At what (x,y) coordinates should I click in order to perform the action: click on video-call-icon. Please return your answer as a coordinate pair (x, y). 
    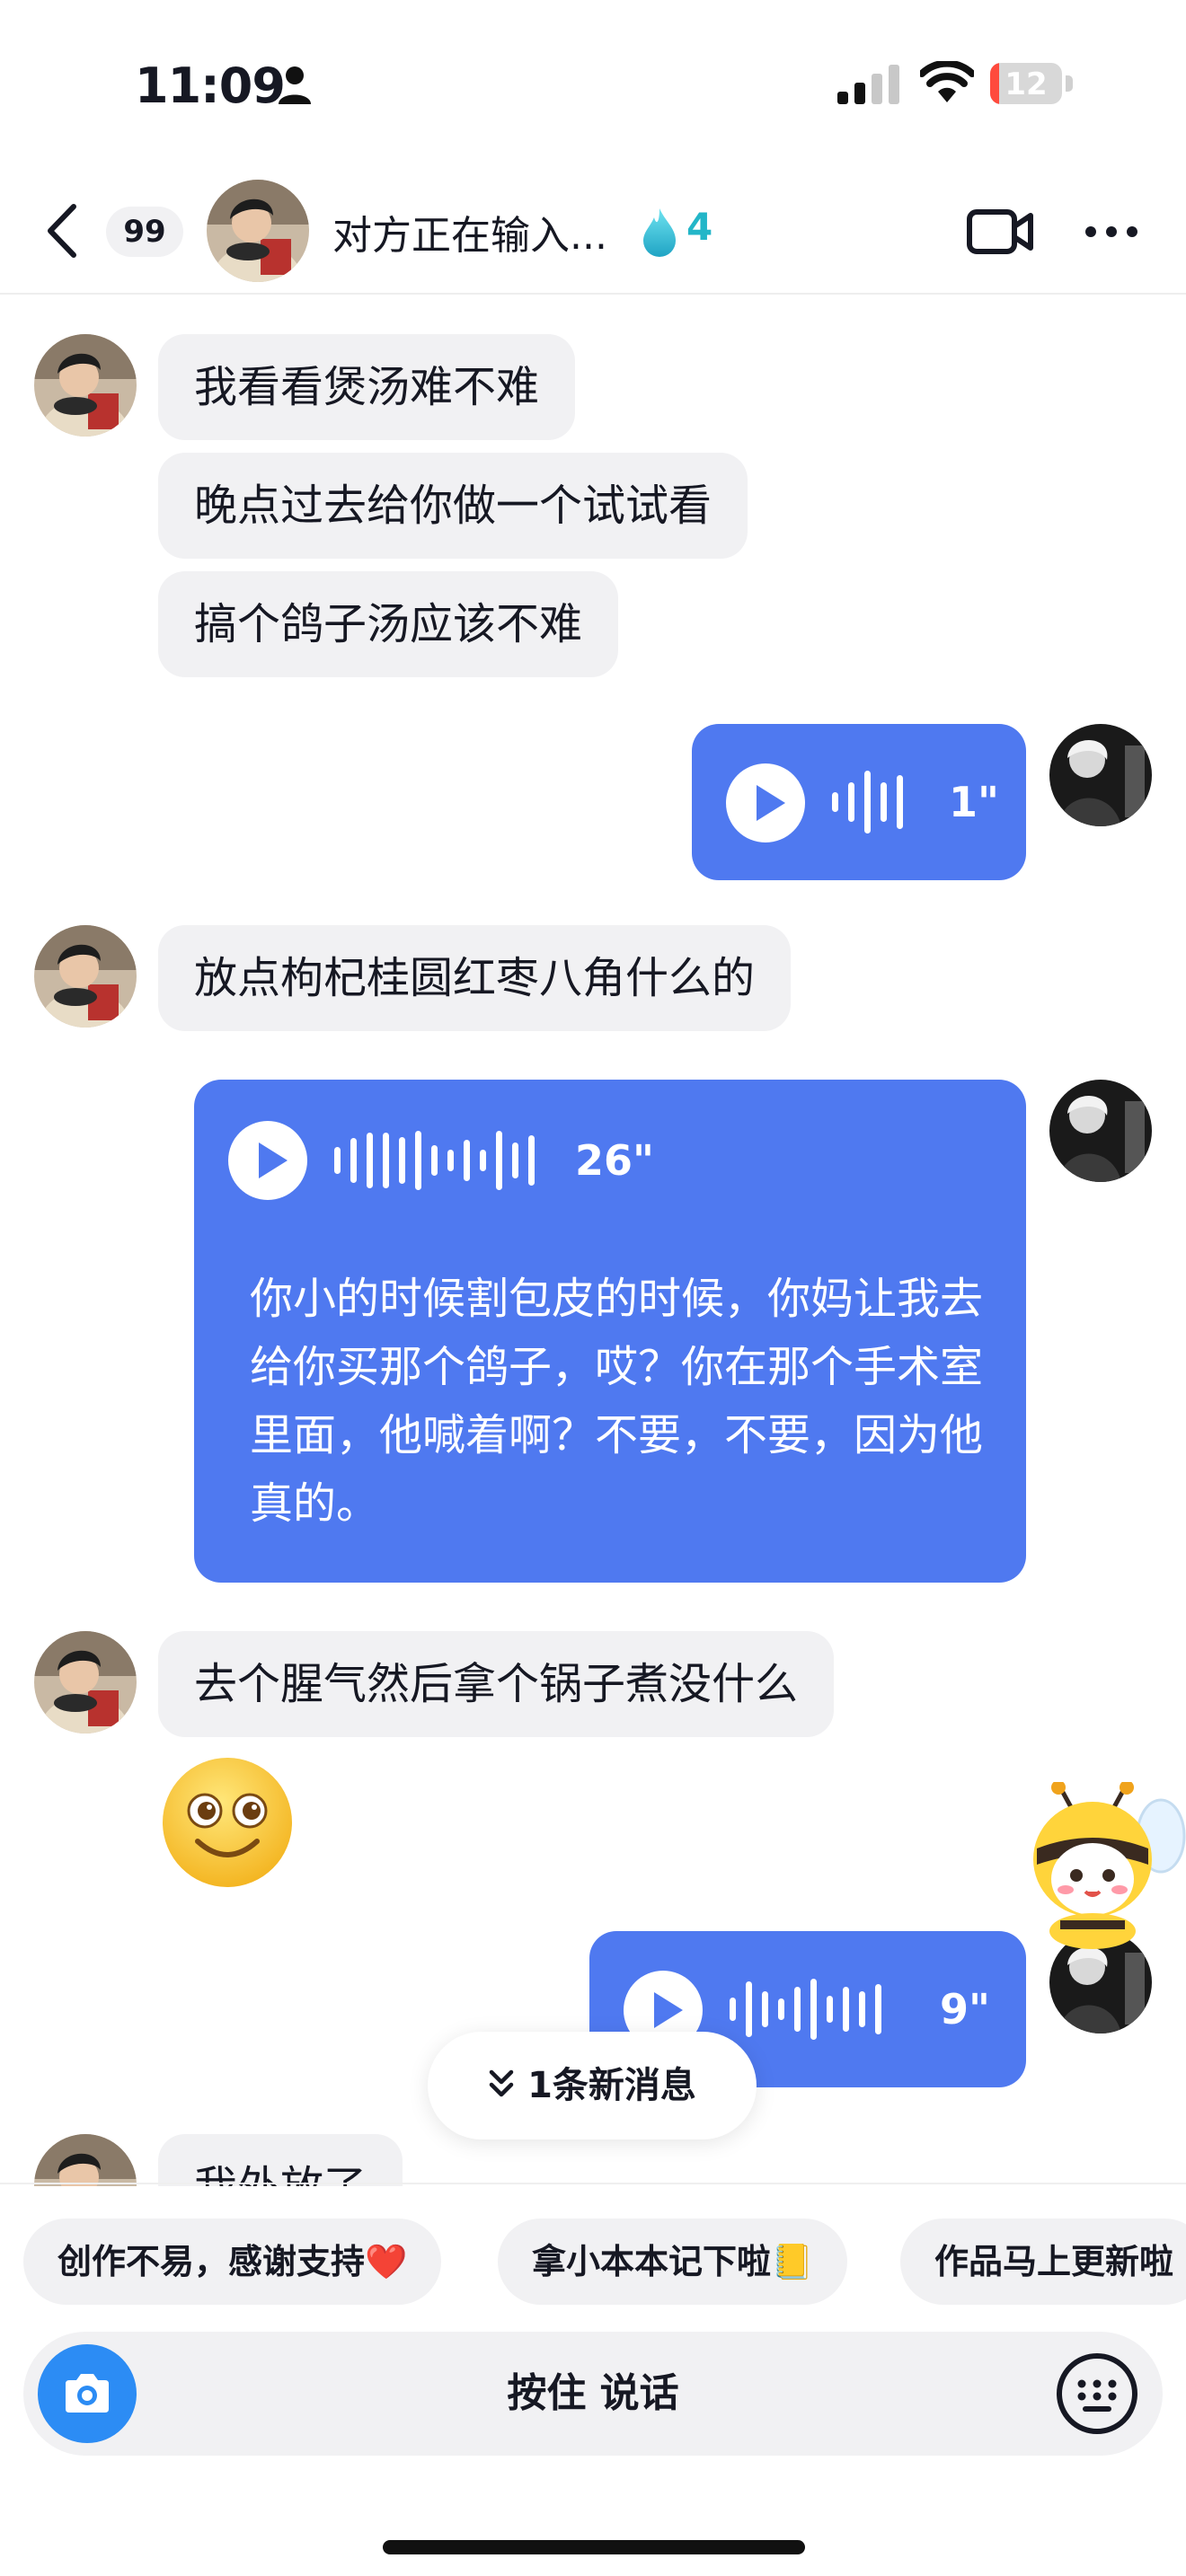
    Looking at the image, I should click on (1000, 232).